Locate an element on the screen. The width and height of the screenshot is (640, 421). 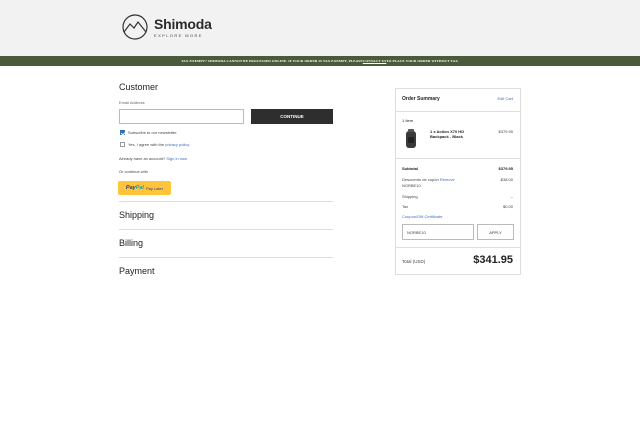
sign-in-link: Sign in now is located at coordinates (176, 158).